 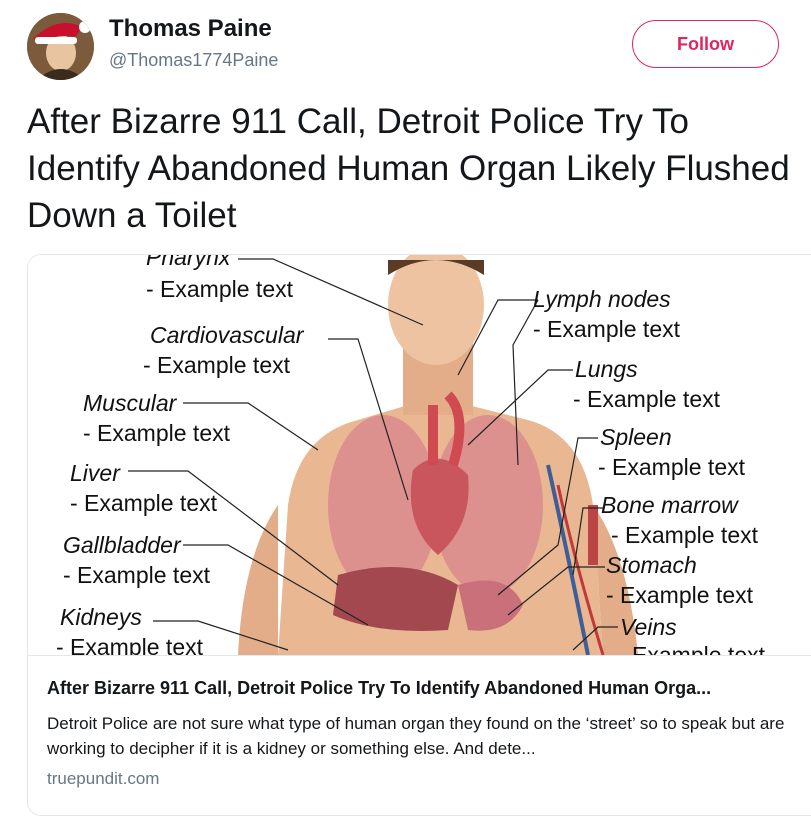 I want to click on label-pharynx-heading: Pharynx, so click(x=189, y=262).